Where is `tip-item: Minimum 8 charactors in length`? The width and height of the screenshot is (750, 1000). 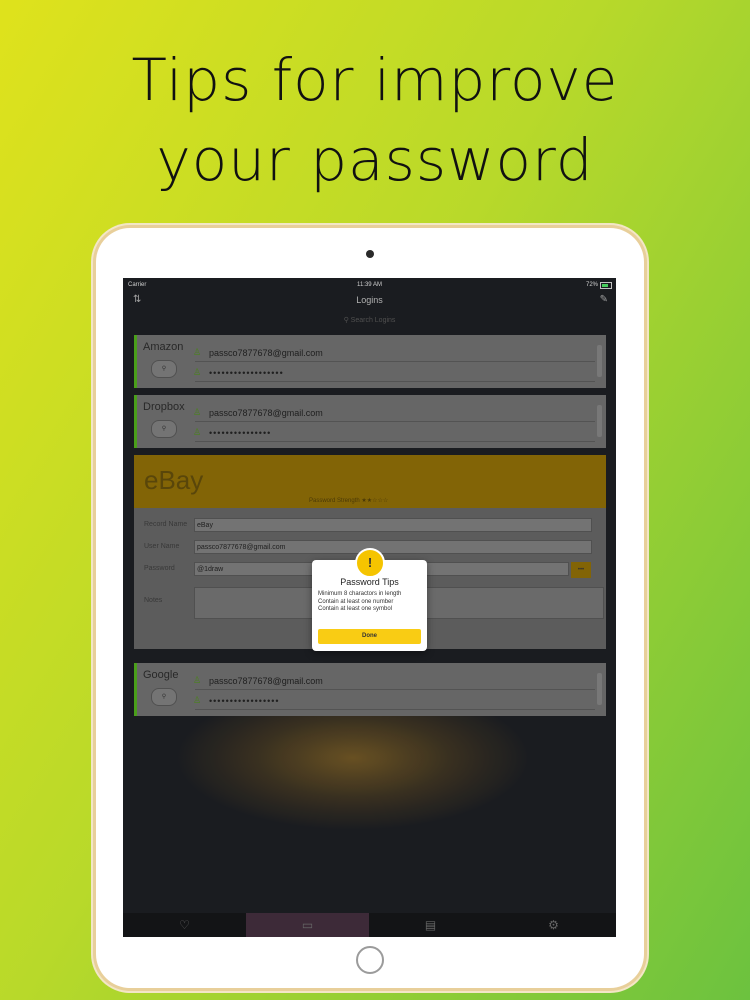
tip-item: Minimum 8 charactors in length is located at coordinates (360, 594).